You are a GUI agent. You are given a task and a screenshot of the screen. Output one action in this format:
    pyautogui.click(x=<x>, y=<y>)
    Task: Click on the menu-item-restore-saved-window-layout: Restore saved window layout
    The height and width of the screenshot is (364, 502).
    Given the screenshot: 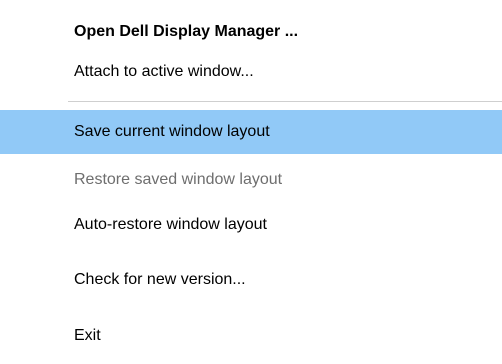 What is the action you would take?
    pyautogui.click(x=251, y=180)
    